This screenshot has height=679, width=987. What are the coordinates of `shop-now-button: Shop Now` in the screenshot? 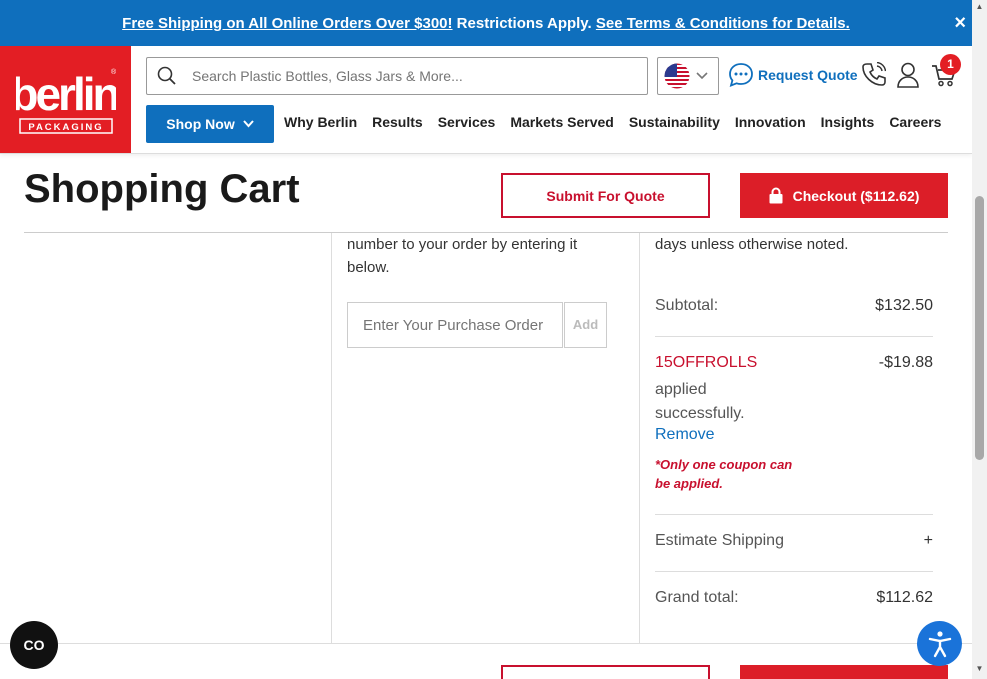 It's located at (210, 124).